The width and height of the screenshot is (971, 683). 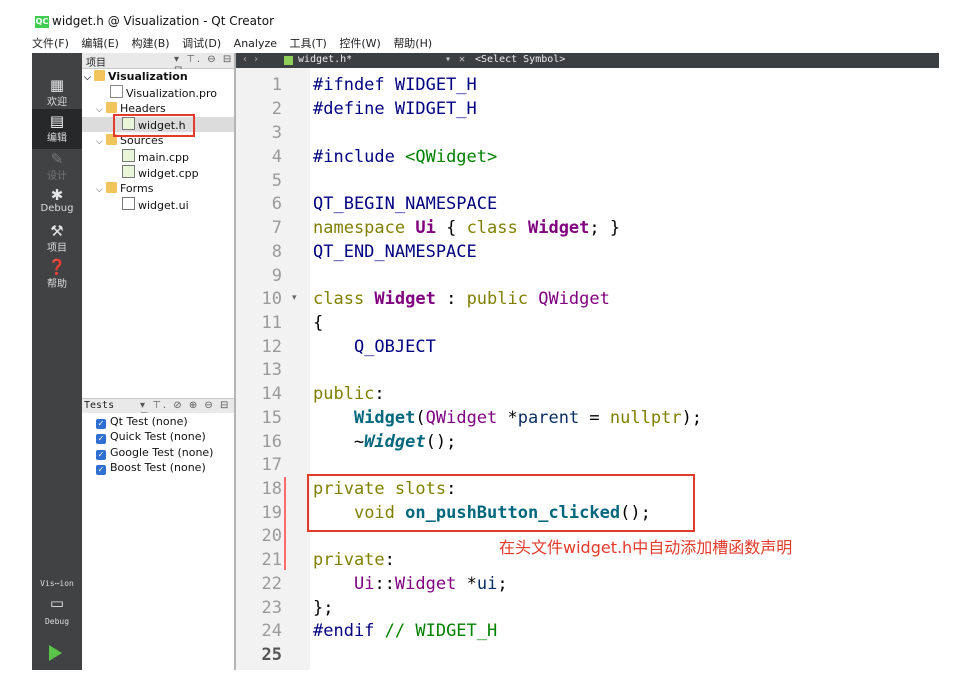 I want to click on highlight-box-slot-declaration, so click(x=501, y=503).